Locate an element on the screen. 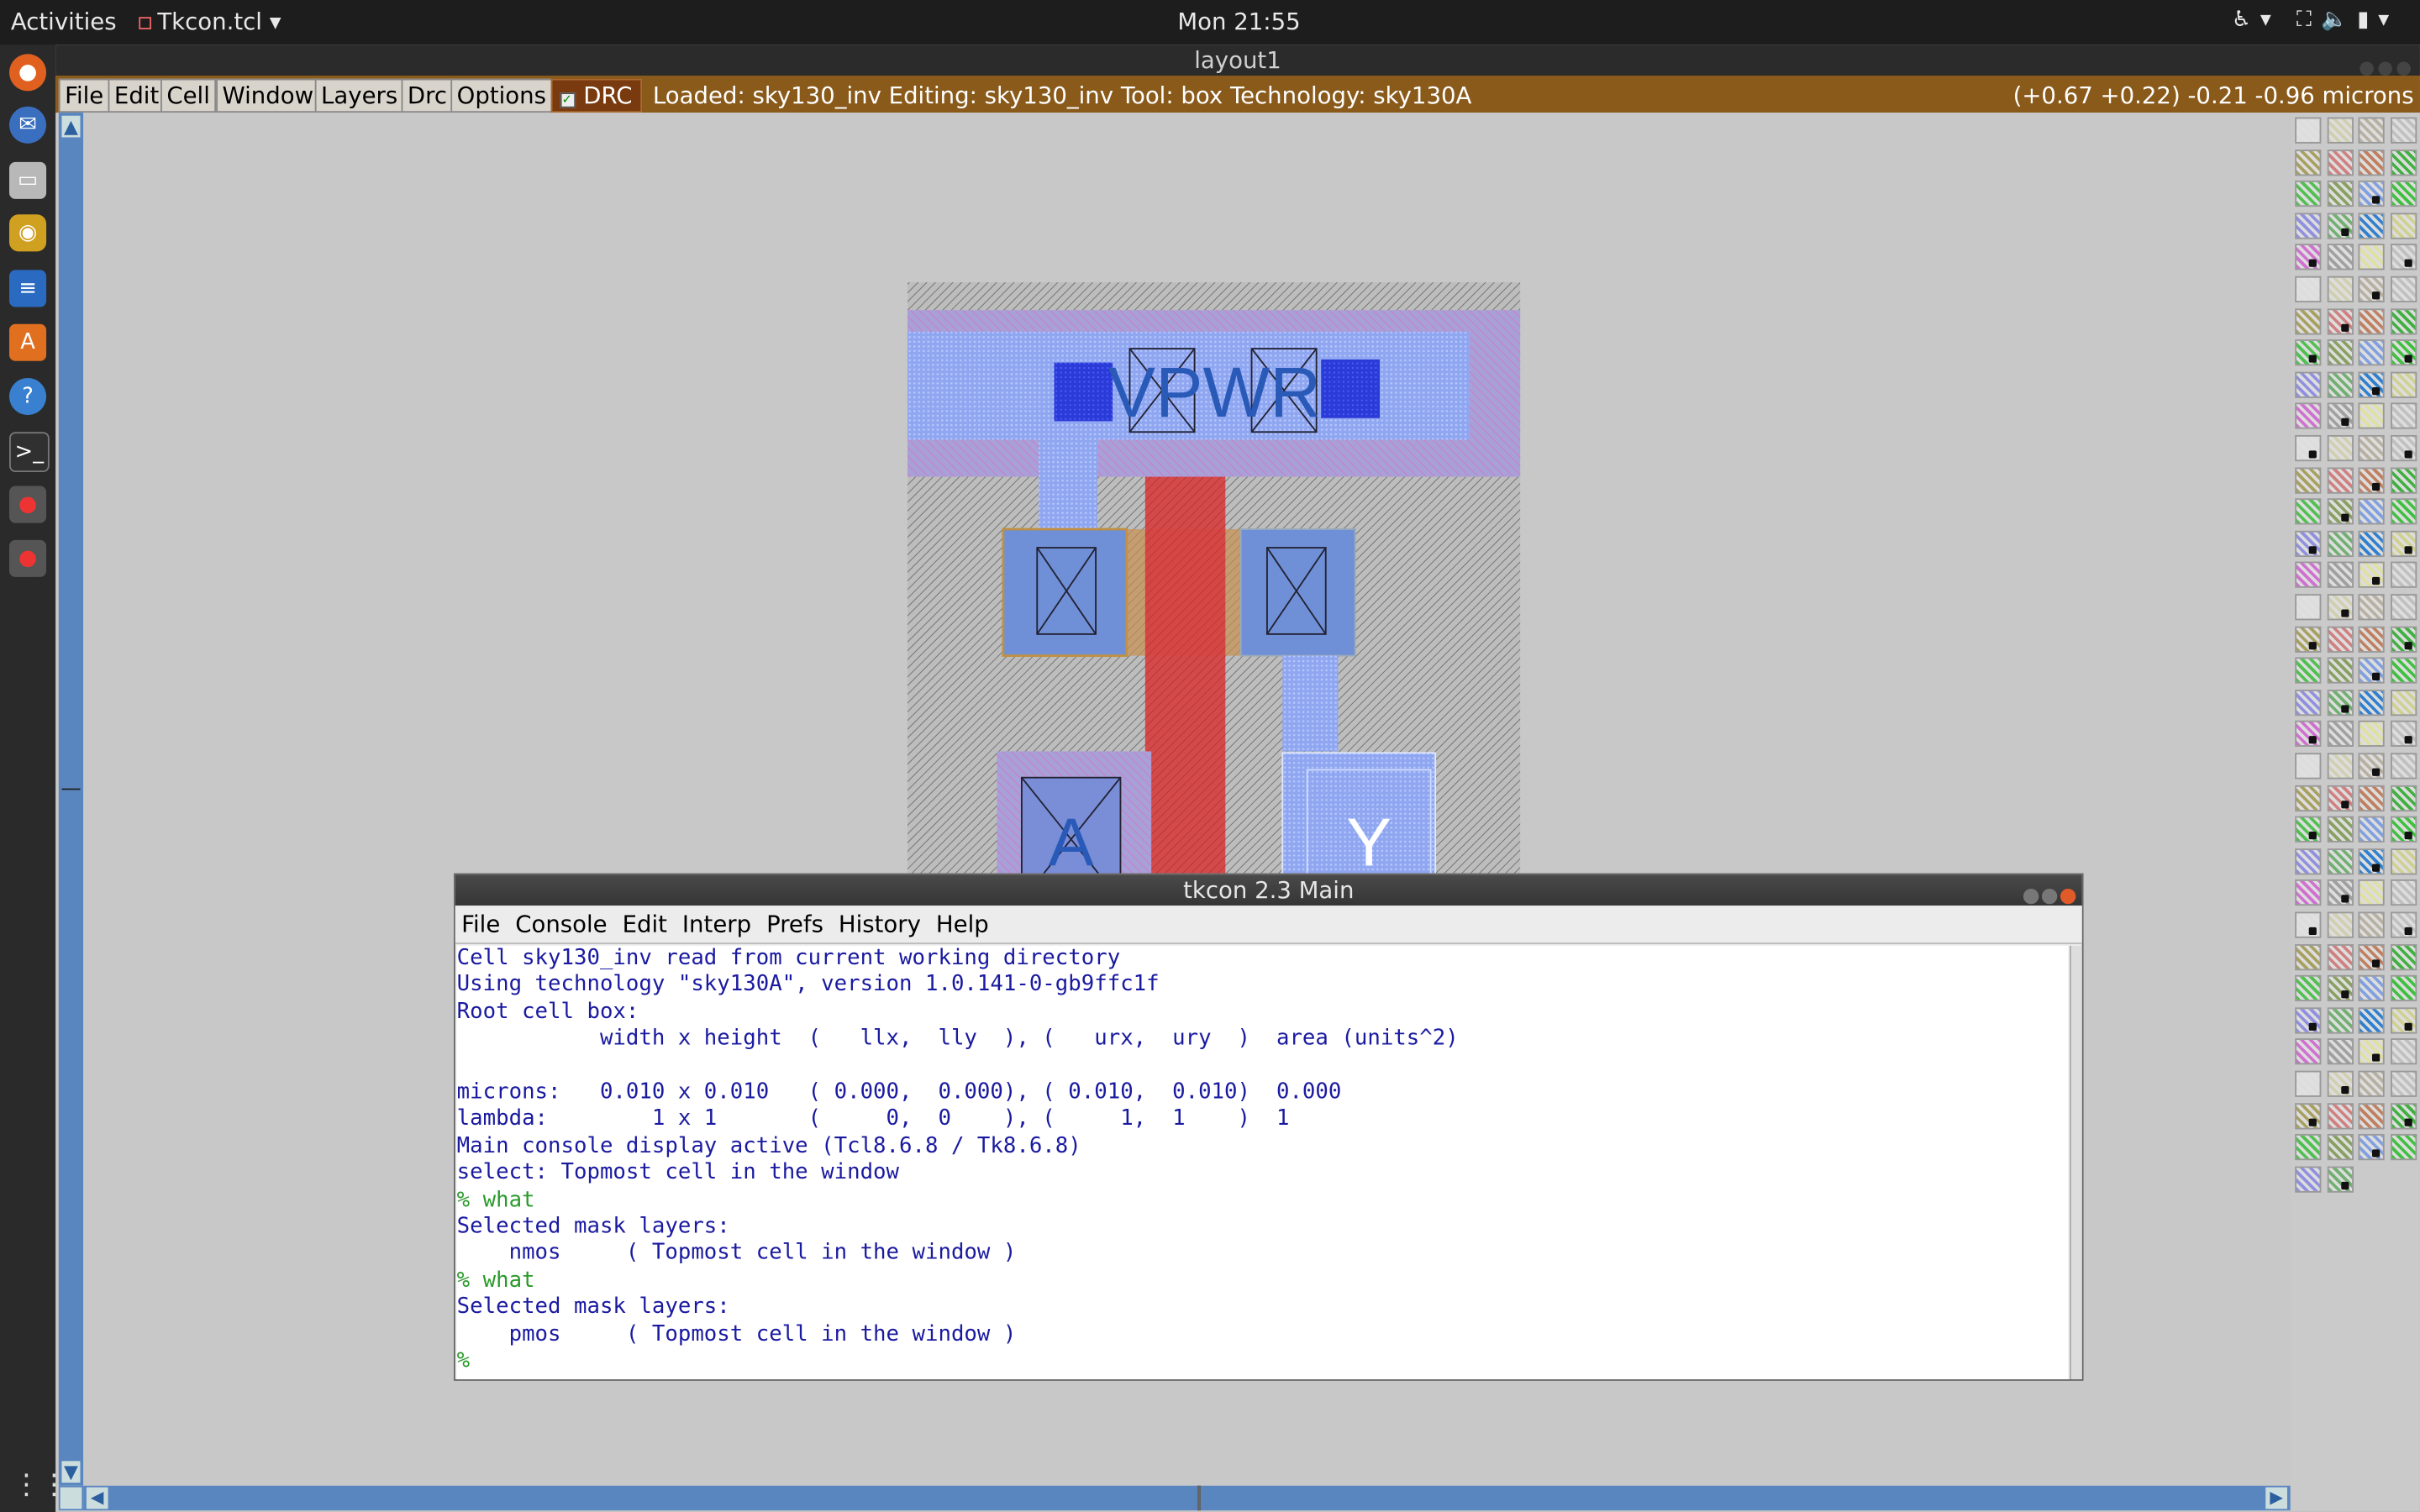 Image resolution: width=2420 pixels, height=1512 pixels. files-icon: ▭ is located at coordinates (28, 180).